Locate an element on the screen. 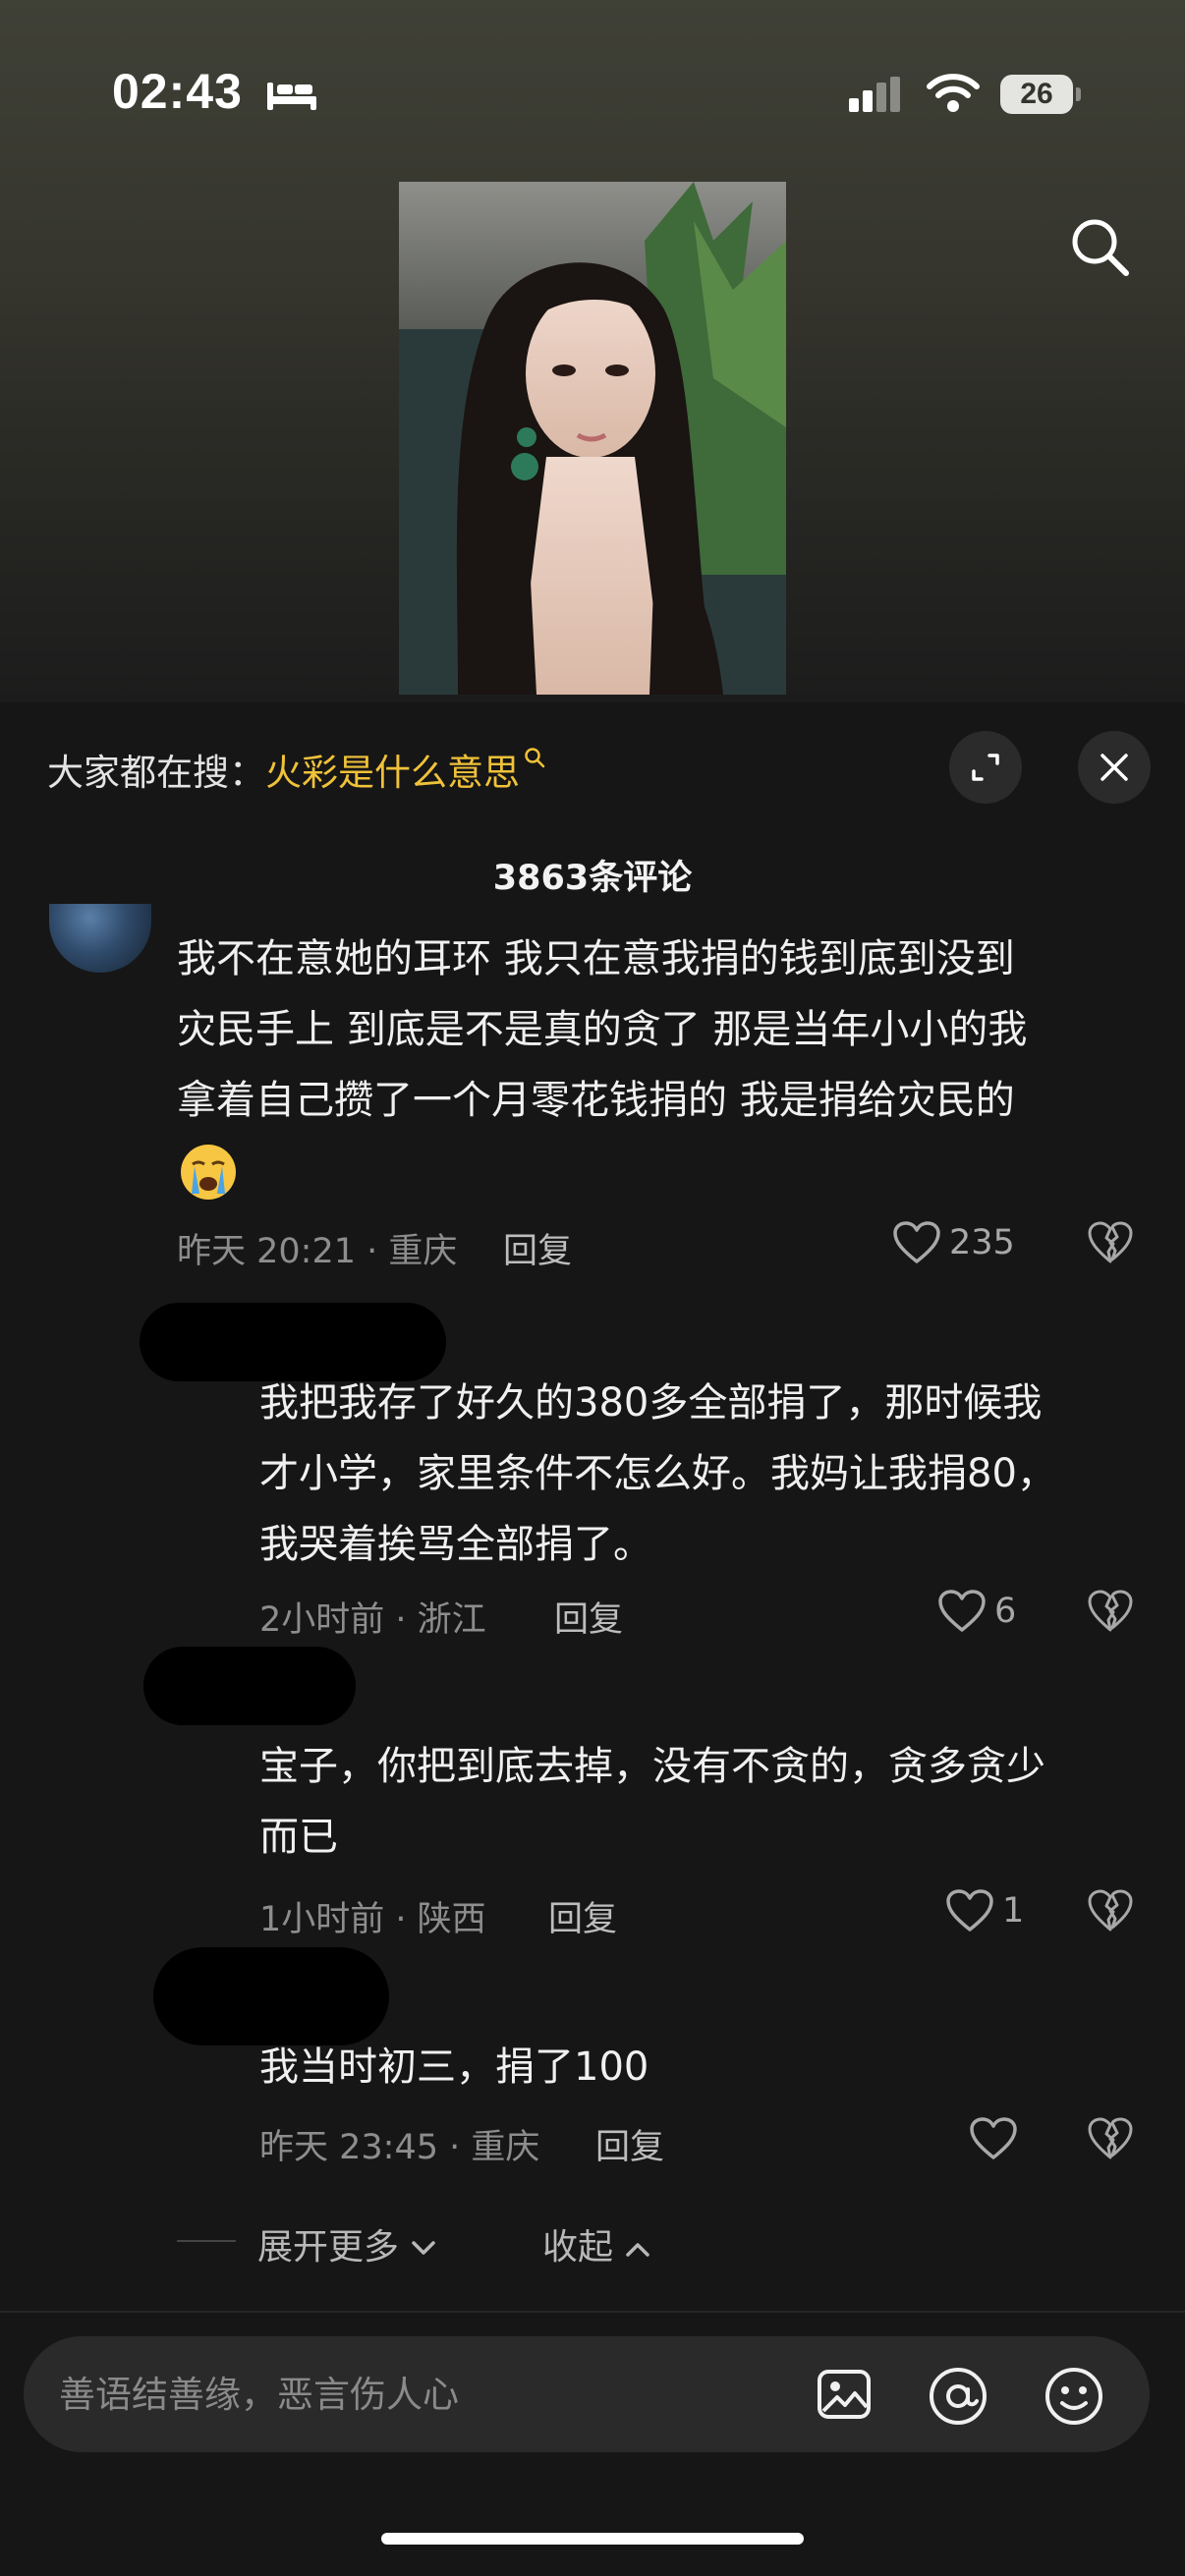 The width and height of the screenshot is (1185, 2576). wifi-icon is located at coordinates (954, 93).